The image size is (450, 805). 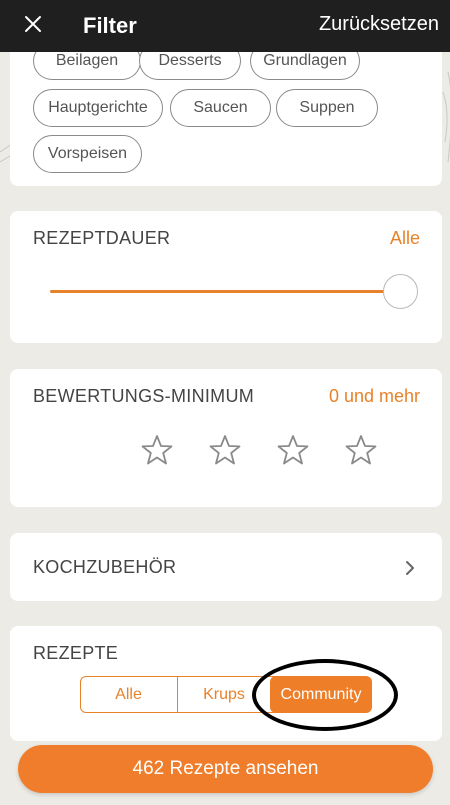 What do you see at coordinates (226, 683) in the screenshot?
I see `recipes-card: REZEPTE Alle Krups Community` at bounding box center [226, 683].